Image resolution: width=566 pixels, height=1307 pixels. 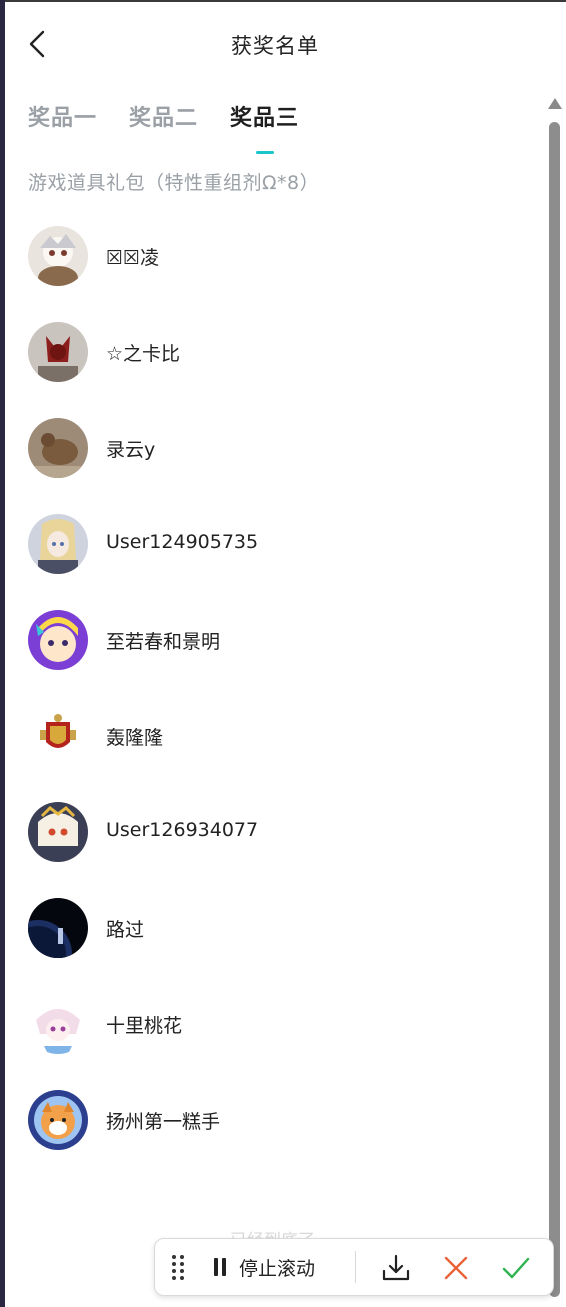 I want to click on winner-row: 轰隆隆, so click(x=278, y=754).